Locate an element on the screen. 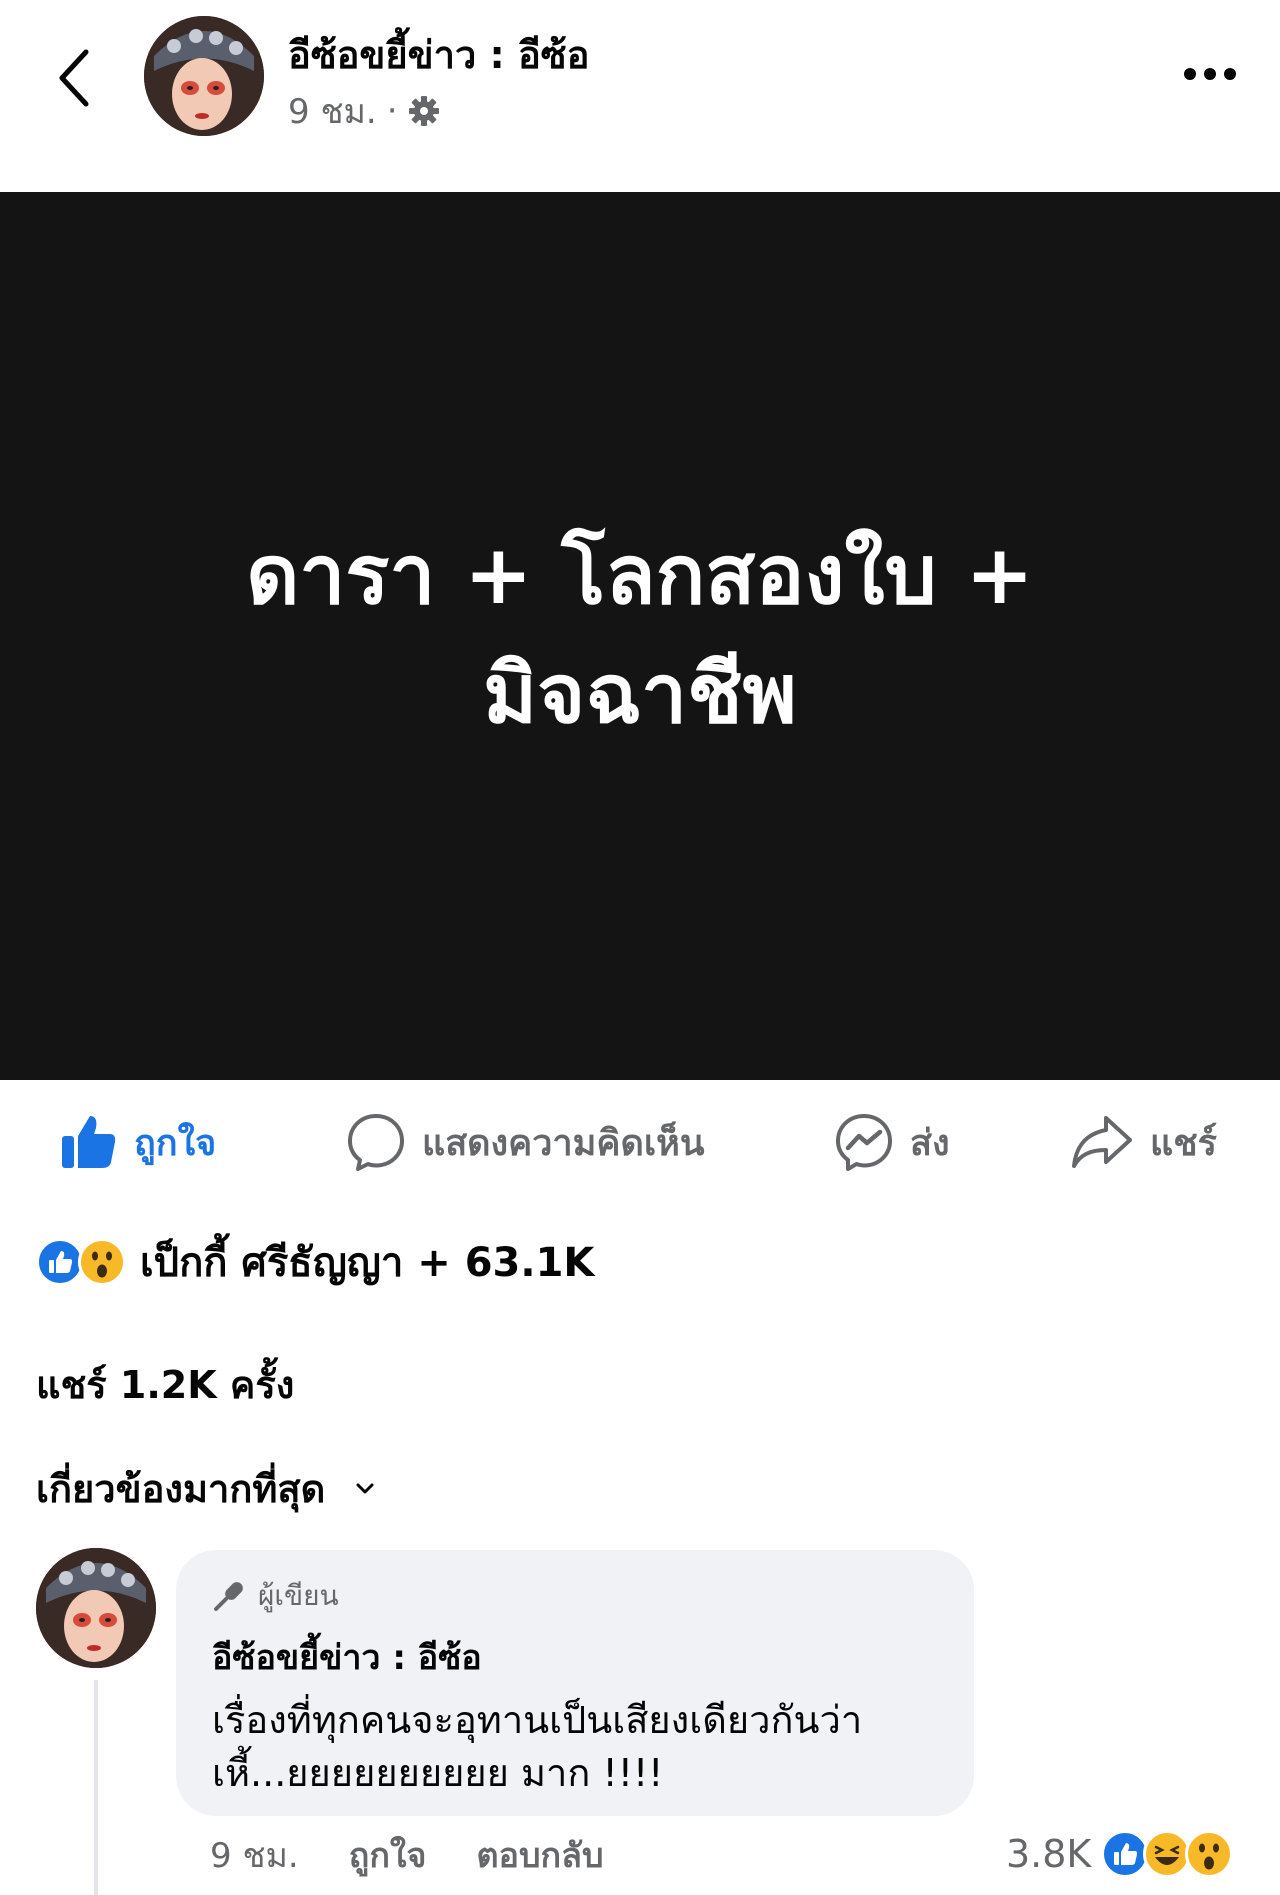  post-action-bar: ถูกใจ แสดงความคิดเห็น ส่ง แชร์ is located at coordinates (640, 1142).